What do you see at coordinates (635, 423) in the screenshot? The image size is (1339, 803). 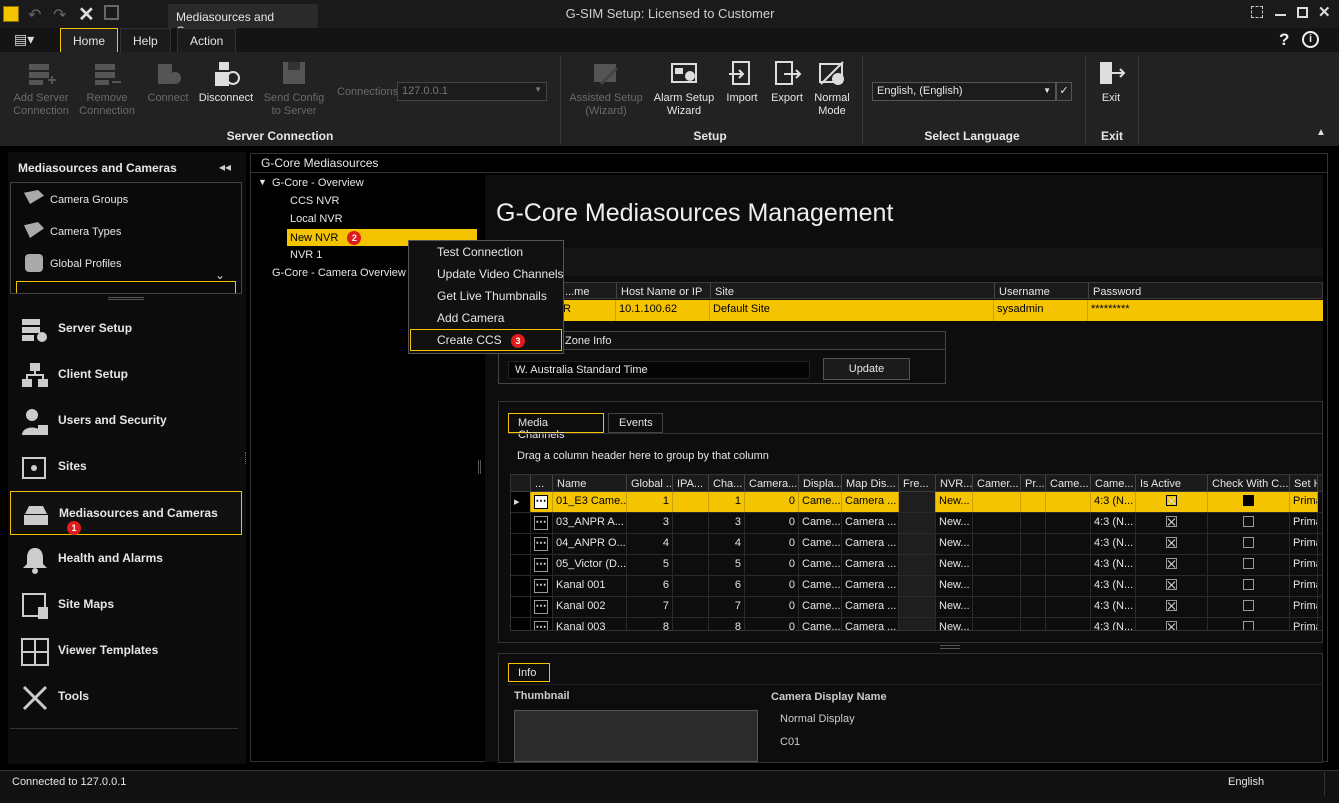 I see `tab-events: Events` at bounding box center [635, 423].